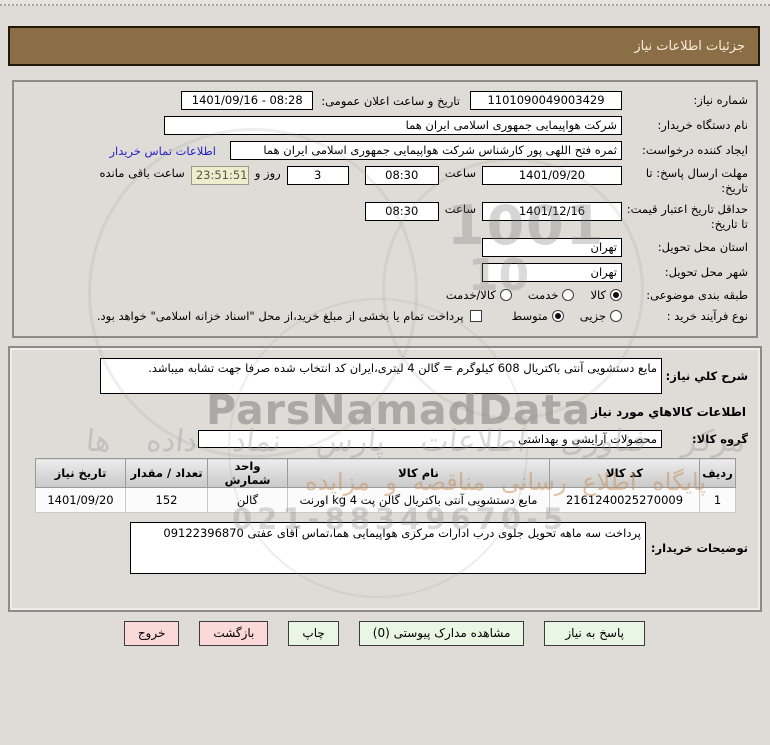  What do you see at coordinates (695, 150) in the screenshot?
I see `creator-label: ایجاد کننده درخواست:` at bounding box center [695, 150].